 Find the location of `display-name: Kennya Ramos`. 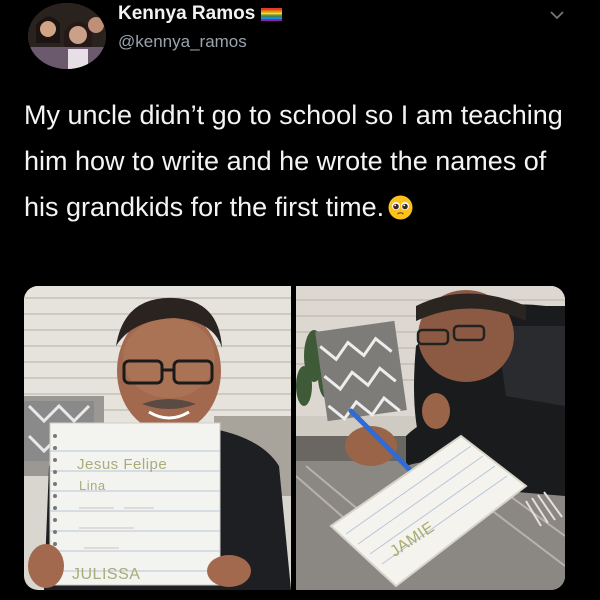

display-name: Kennya Ramos is located at coordinates (186, 14).